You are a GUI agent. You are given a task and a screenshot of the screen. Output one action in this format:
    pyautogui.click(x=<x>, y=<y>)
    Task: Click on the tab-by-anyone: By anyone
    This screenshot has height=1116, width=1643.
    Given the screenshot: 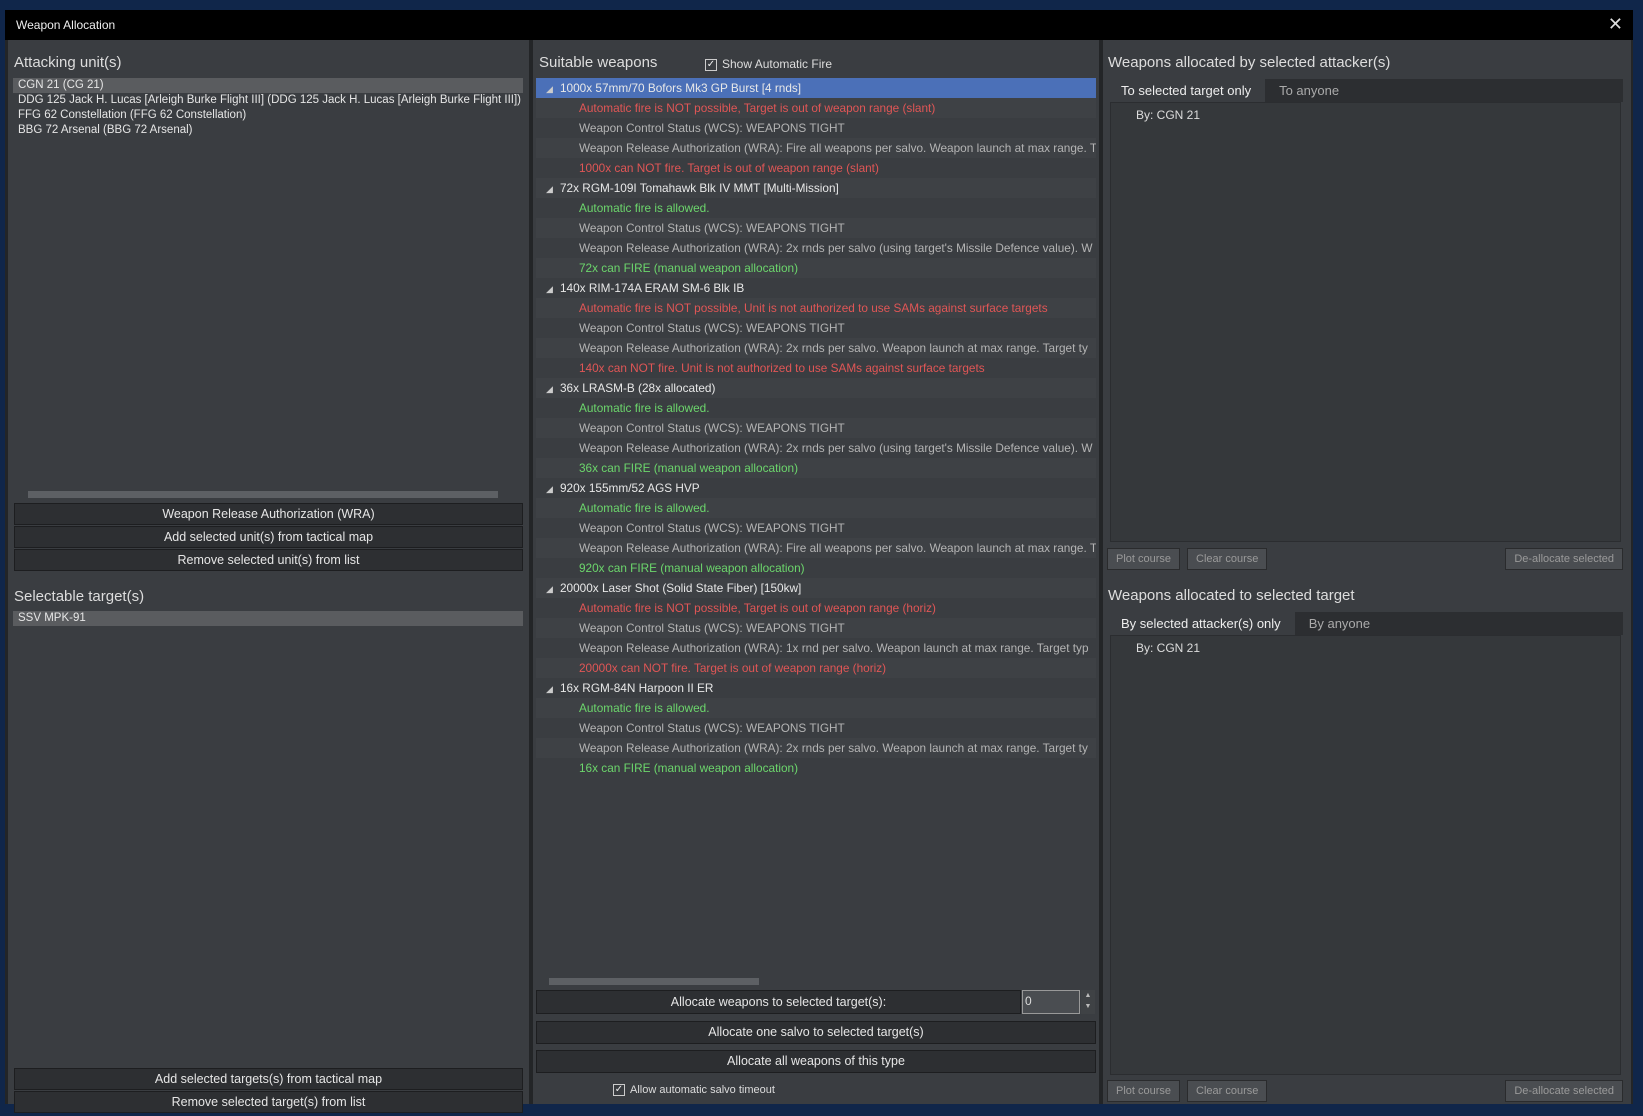 What is the action you would take?
    pyautogui.click(x=1339, y=623)
    